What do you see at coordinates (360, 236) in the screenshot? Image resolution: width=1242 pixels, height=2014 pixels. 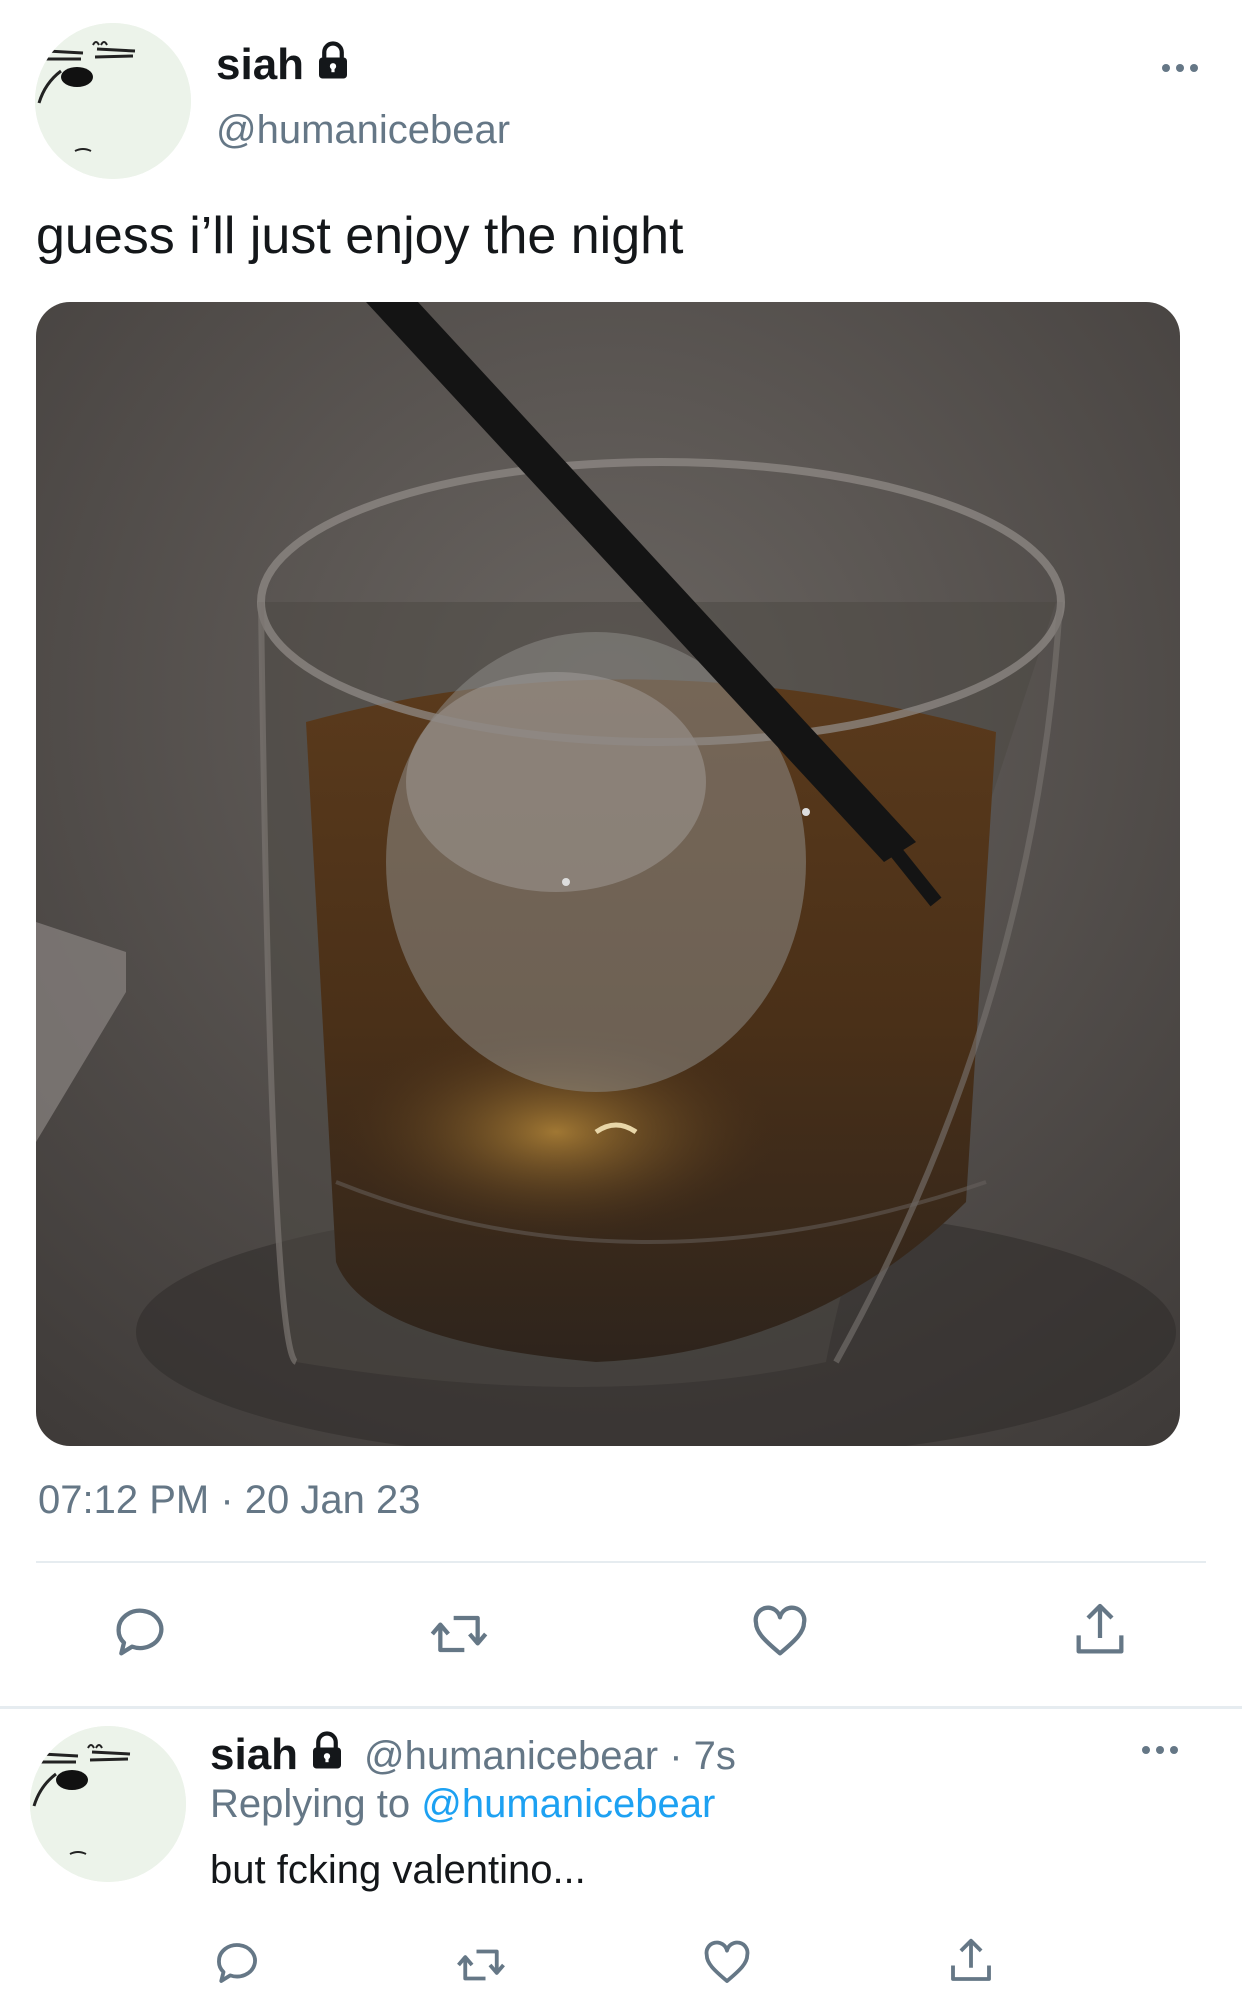 I see `tweet-text: guess i’ll just enjoy the night` at bounding box center [360, 236].